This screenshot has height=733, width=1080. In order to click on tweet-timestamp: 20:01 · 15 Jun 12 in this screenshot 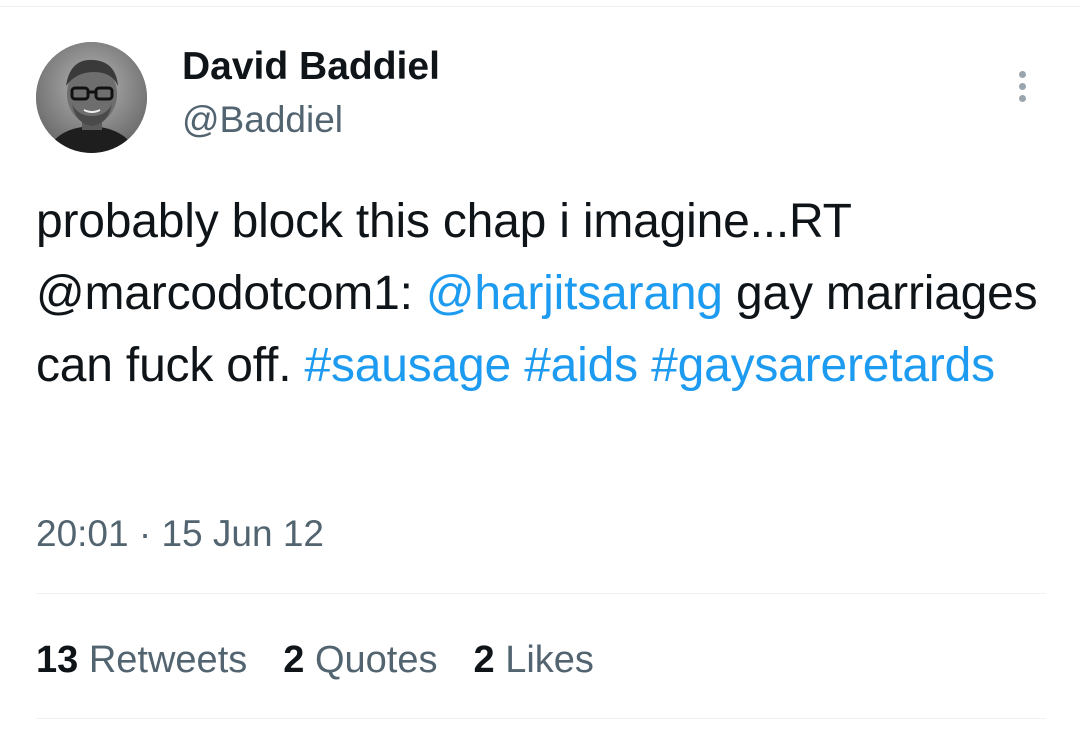, I will do `click(180, 534)`.